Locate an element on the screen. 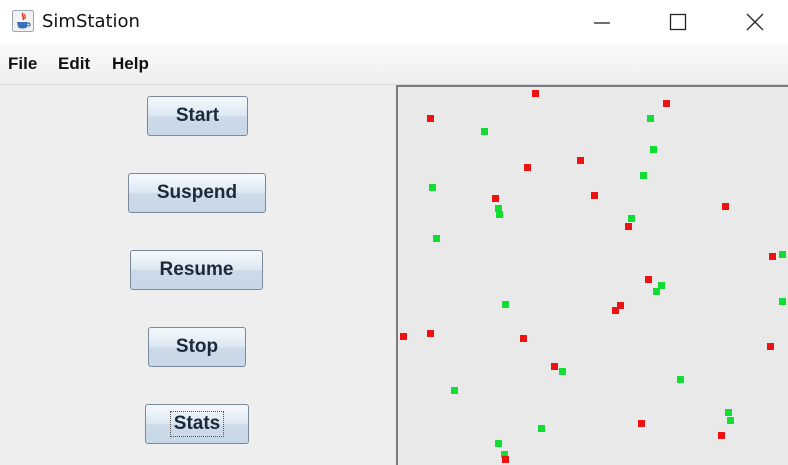 This screenshot has height=465, width=788. menu-bar: File Edit Help is located at coordinates (394, 64).